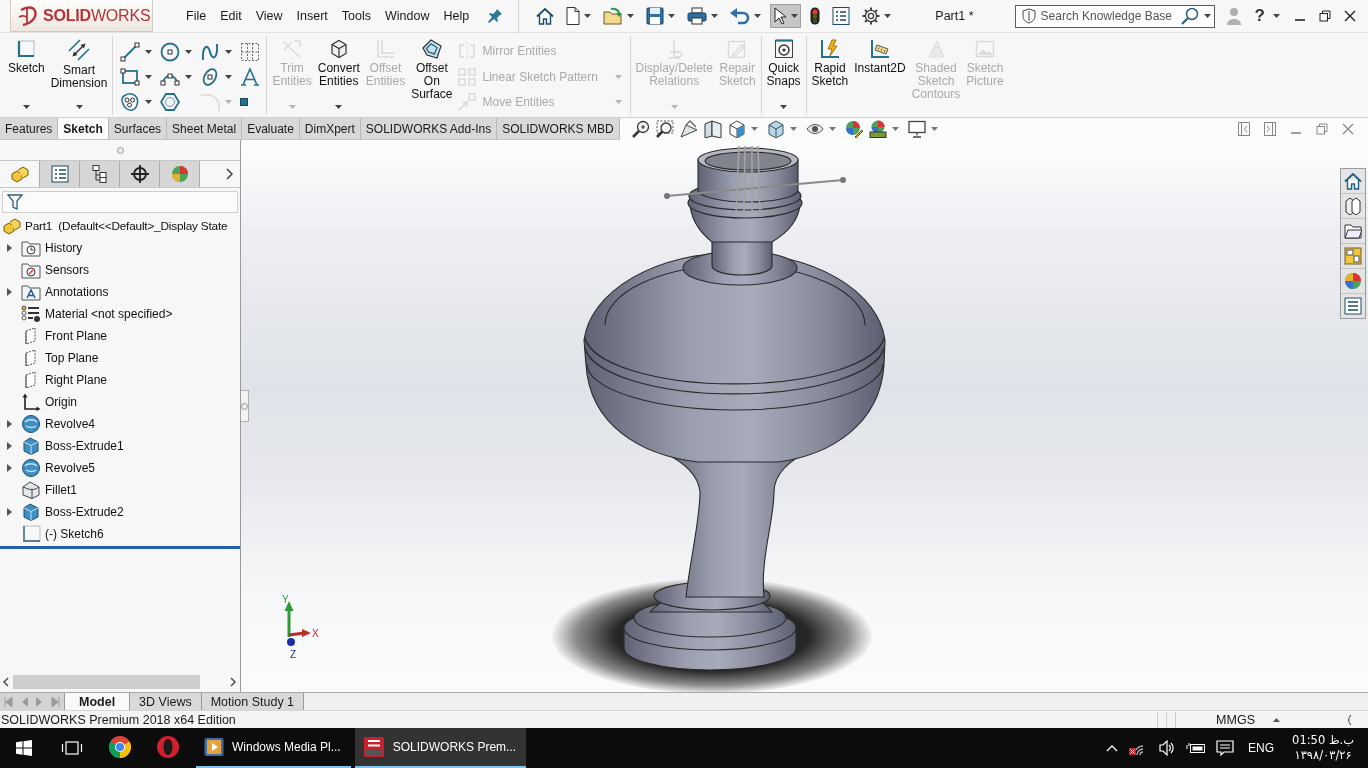 The width and height of the screenshot is (1368, 768). What do you see at coordinates (109, 314) in the screenshot?
I see `tree-item: Material <not specified>` at bounding box center [109, 314].